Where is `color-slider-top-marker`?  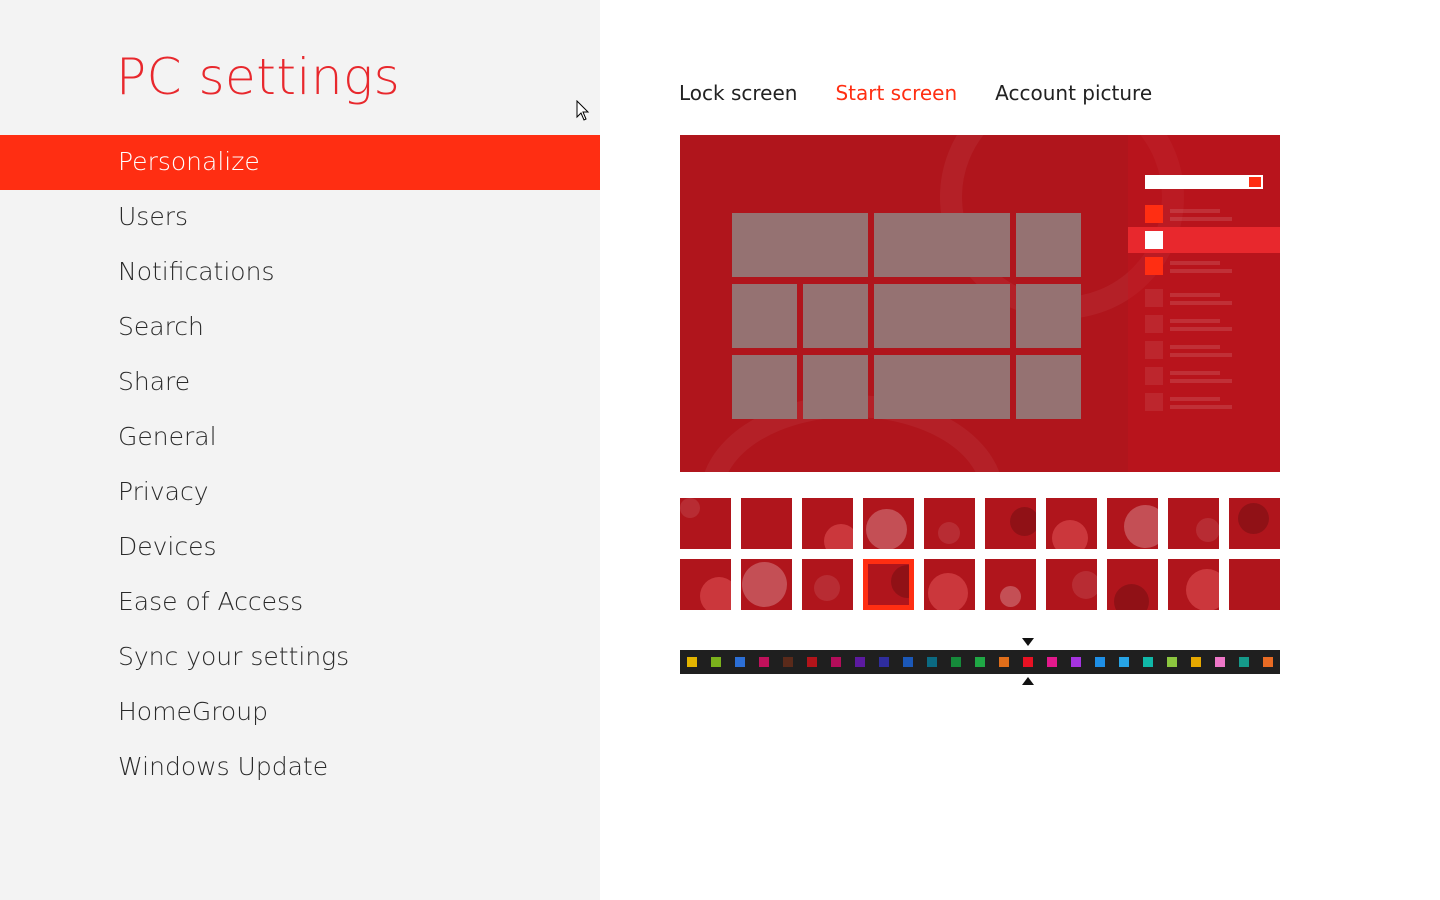
color-slider-top-marker is located at coordinates (1028, 642).